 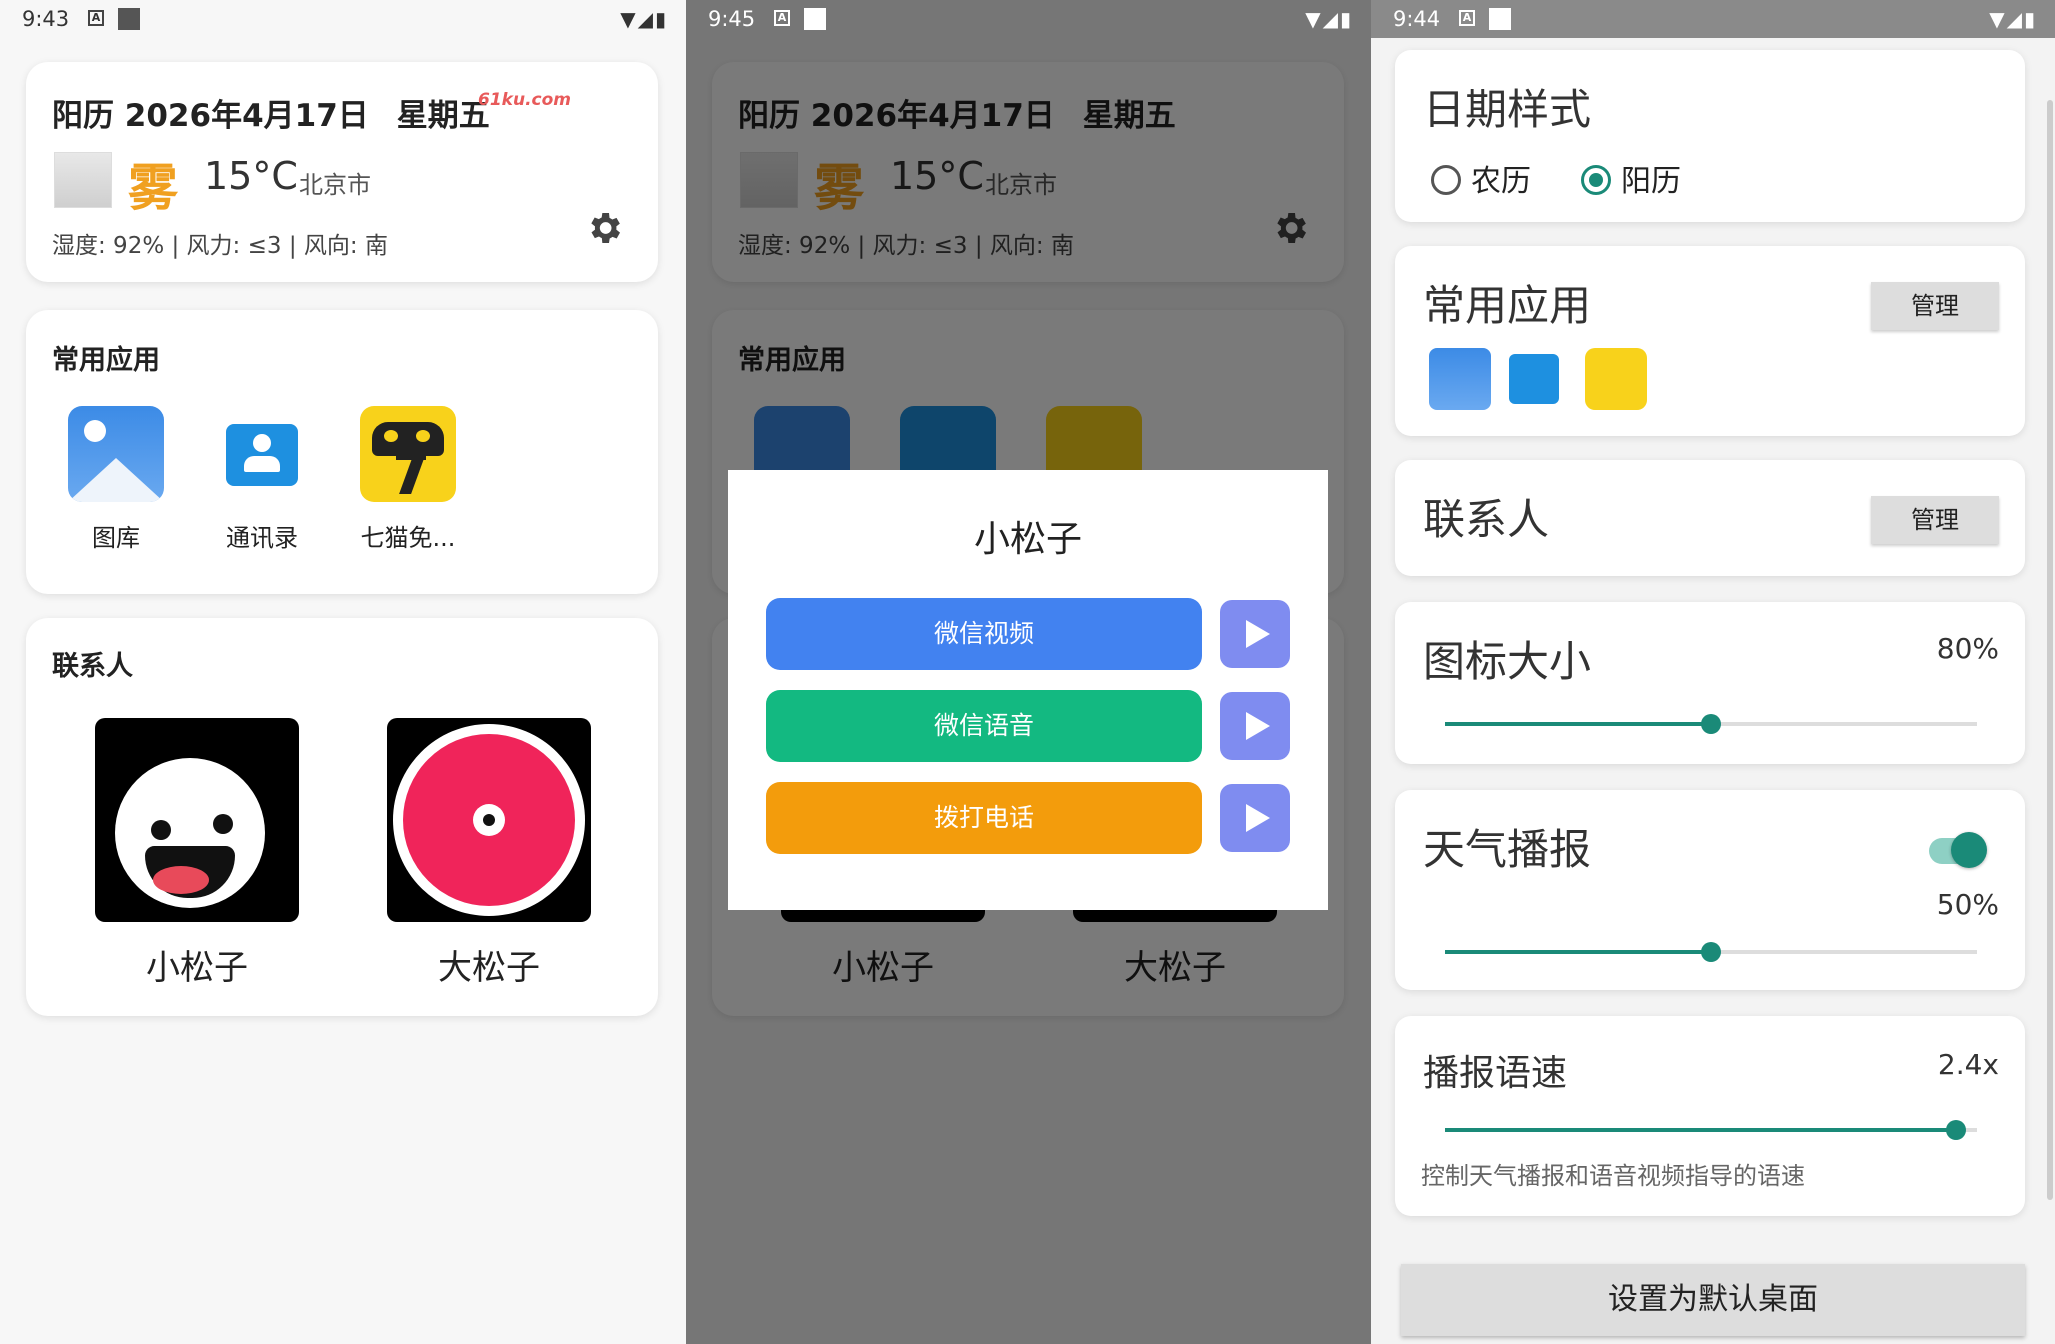 I want to click on weather-volume-value: 50%, so click(x=1967, y=904).